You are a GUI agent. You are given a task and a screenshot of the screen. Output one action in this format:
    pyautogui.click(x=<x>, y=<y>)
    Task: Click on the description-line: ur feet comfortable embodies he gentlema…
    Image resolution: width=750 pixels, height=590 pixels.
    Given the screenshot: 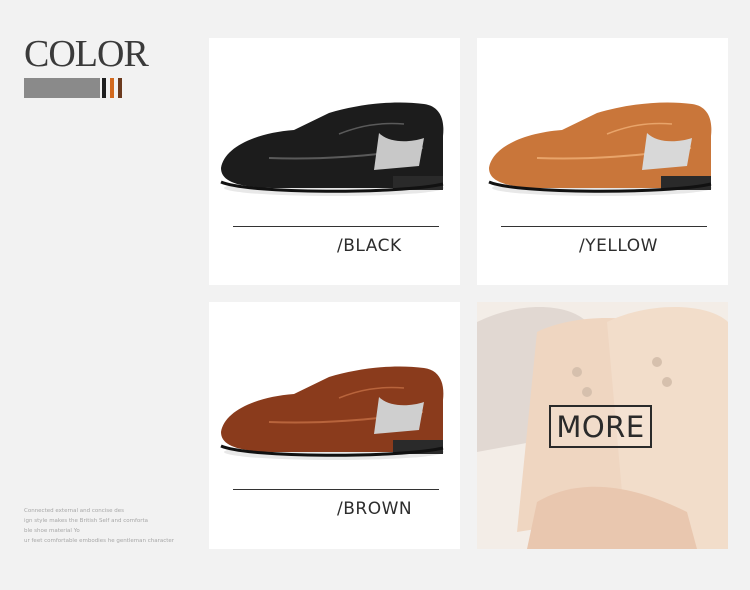 What is the action you would take?
    pyautogui.click(x=99, y=541)
    